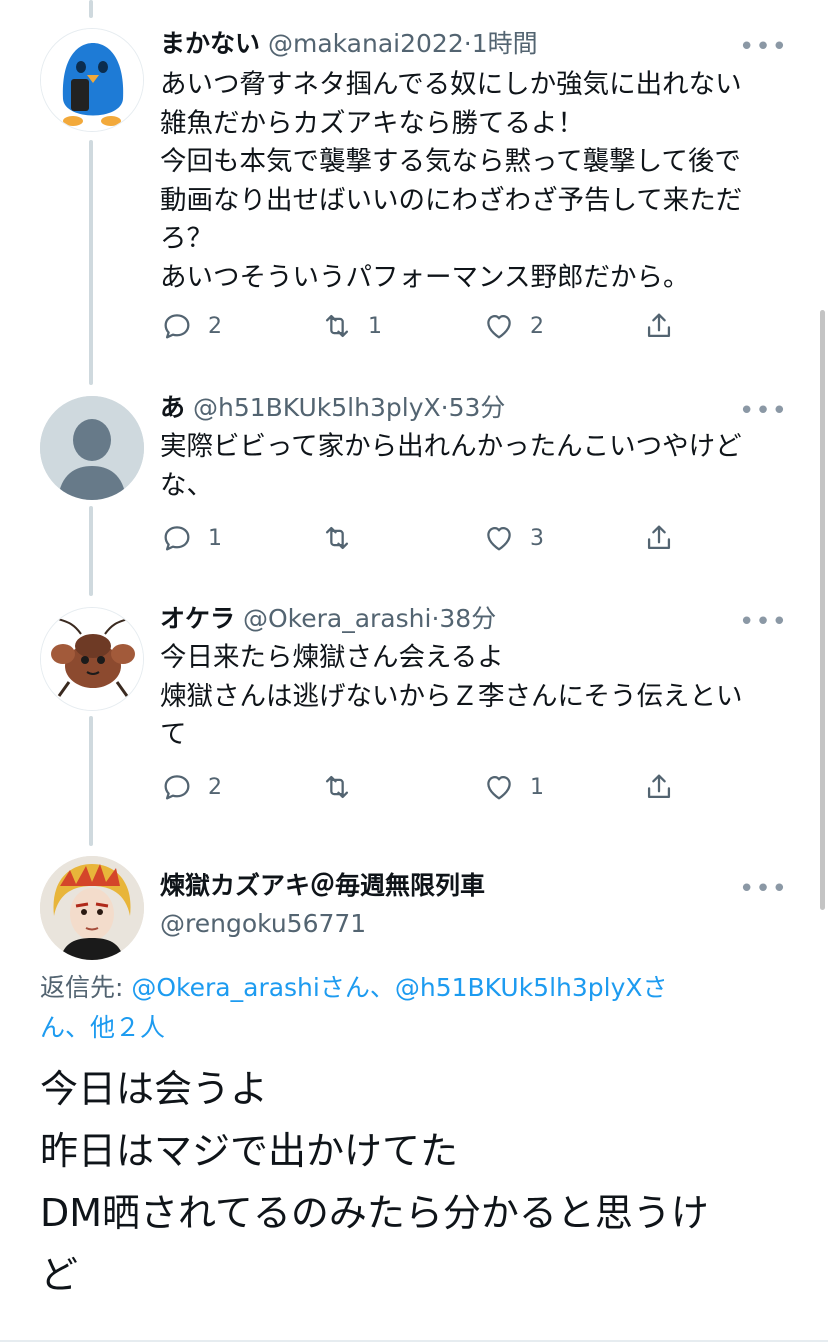 The image size is (828, 1342). I want to click on tweet-text-line: DM晒されてるのみたら分かると思うけ, so click(374, 1213).